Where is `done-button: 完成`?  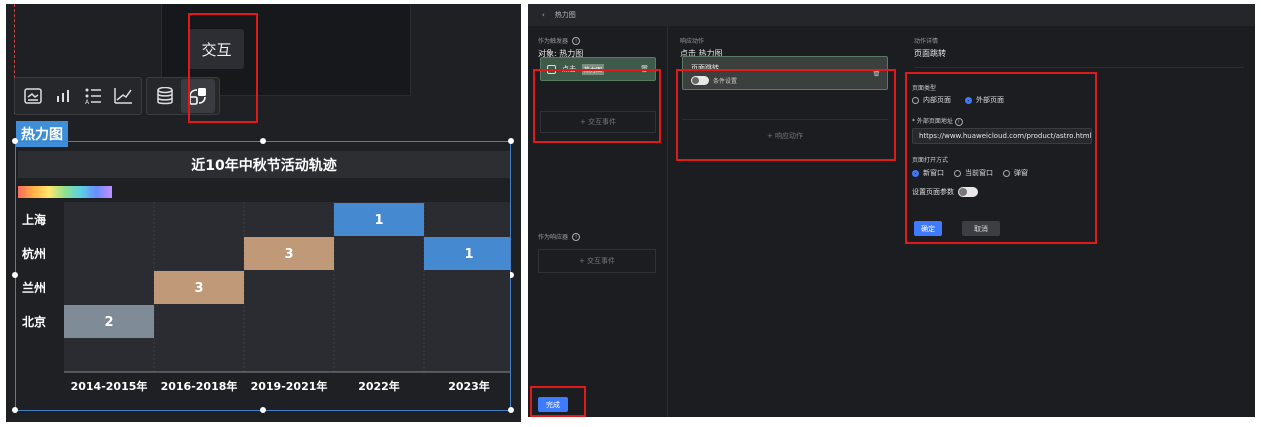
done-button: 完成 is located at coordinates (553, 404).